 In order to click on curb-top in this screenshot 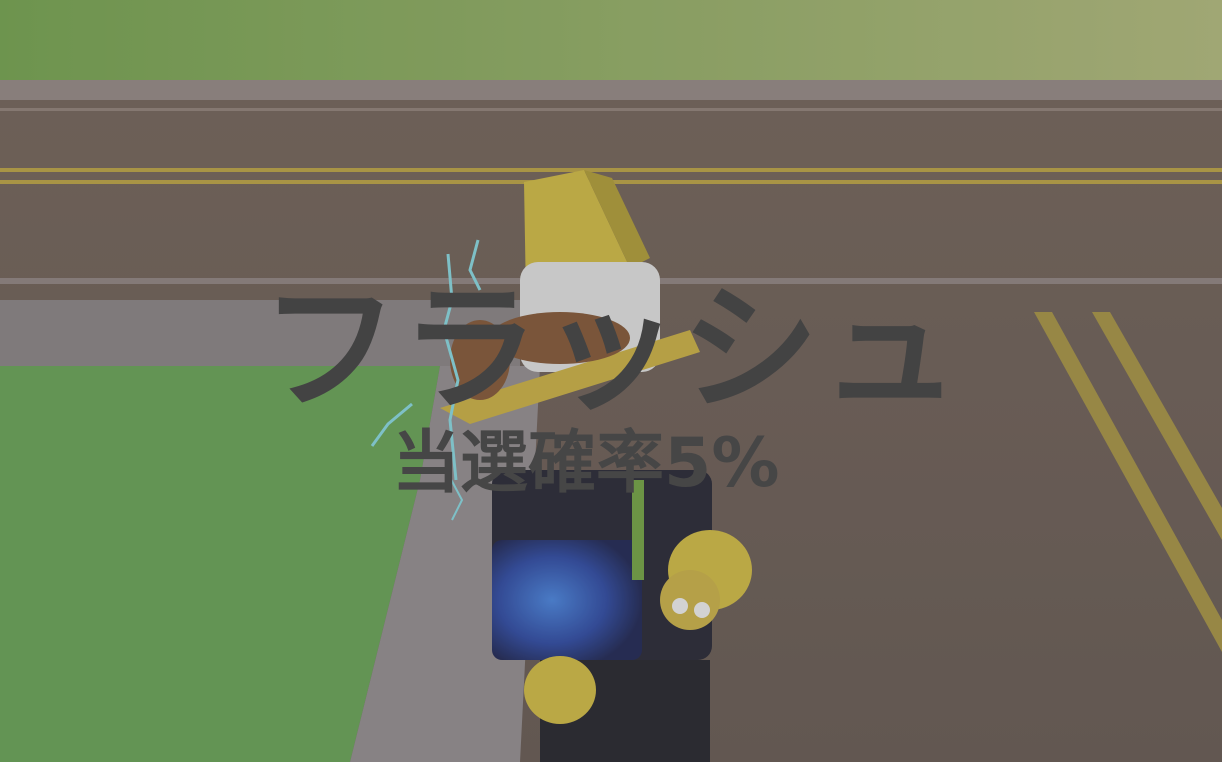, I will do `click(611, 91)`.